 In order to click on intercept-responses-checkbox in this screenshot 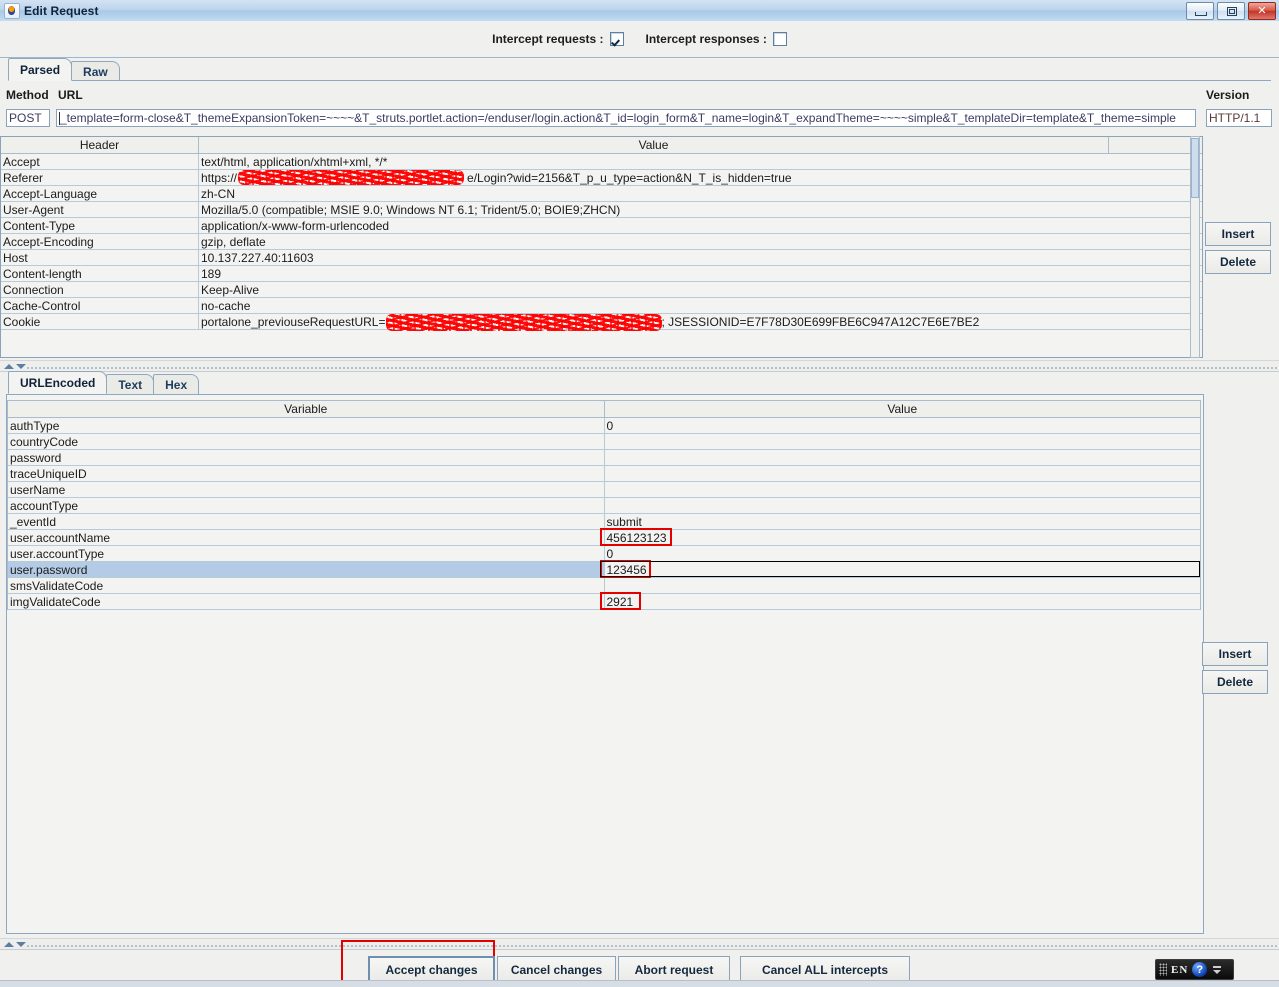, I will do `click(779, 39)`.